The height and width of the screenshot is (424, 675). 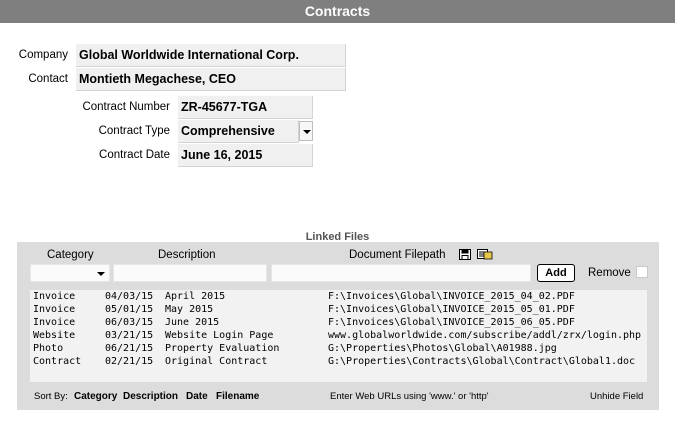 I want to click on file-description: April 2015, so click(x=195, y=296).